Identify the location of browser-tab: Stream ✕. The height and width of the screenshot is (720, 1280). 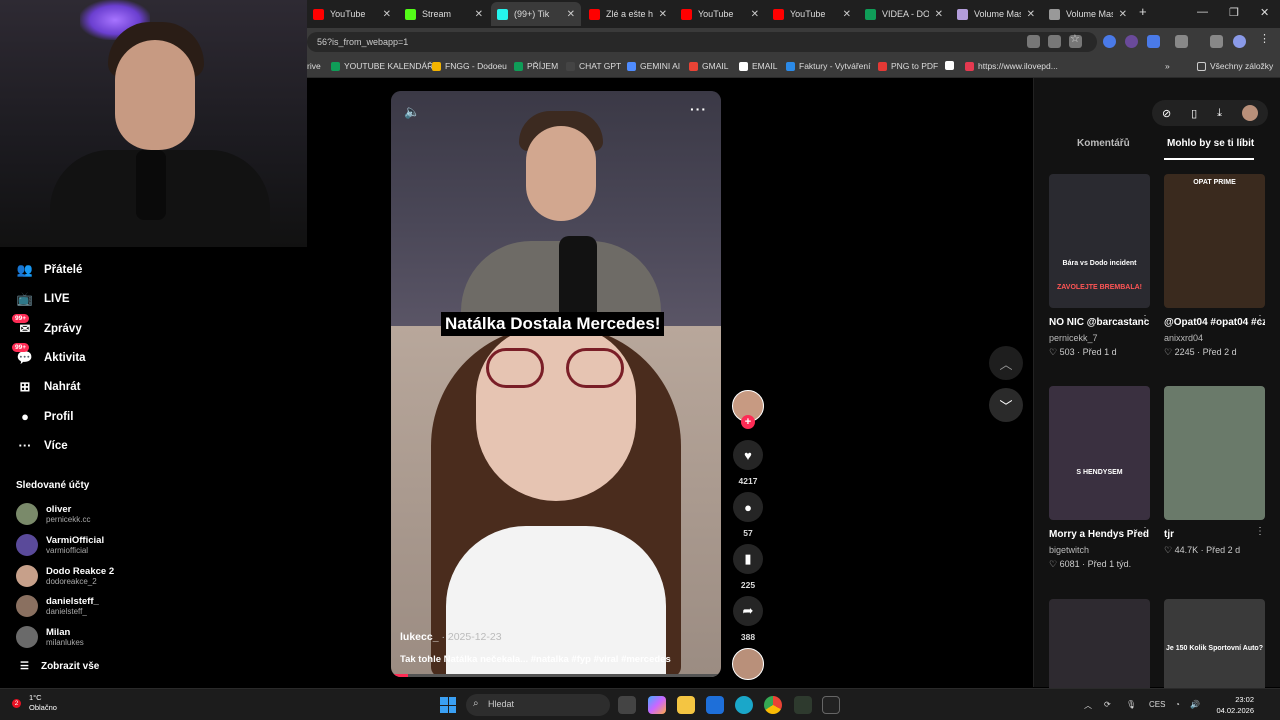
(444, 14).